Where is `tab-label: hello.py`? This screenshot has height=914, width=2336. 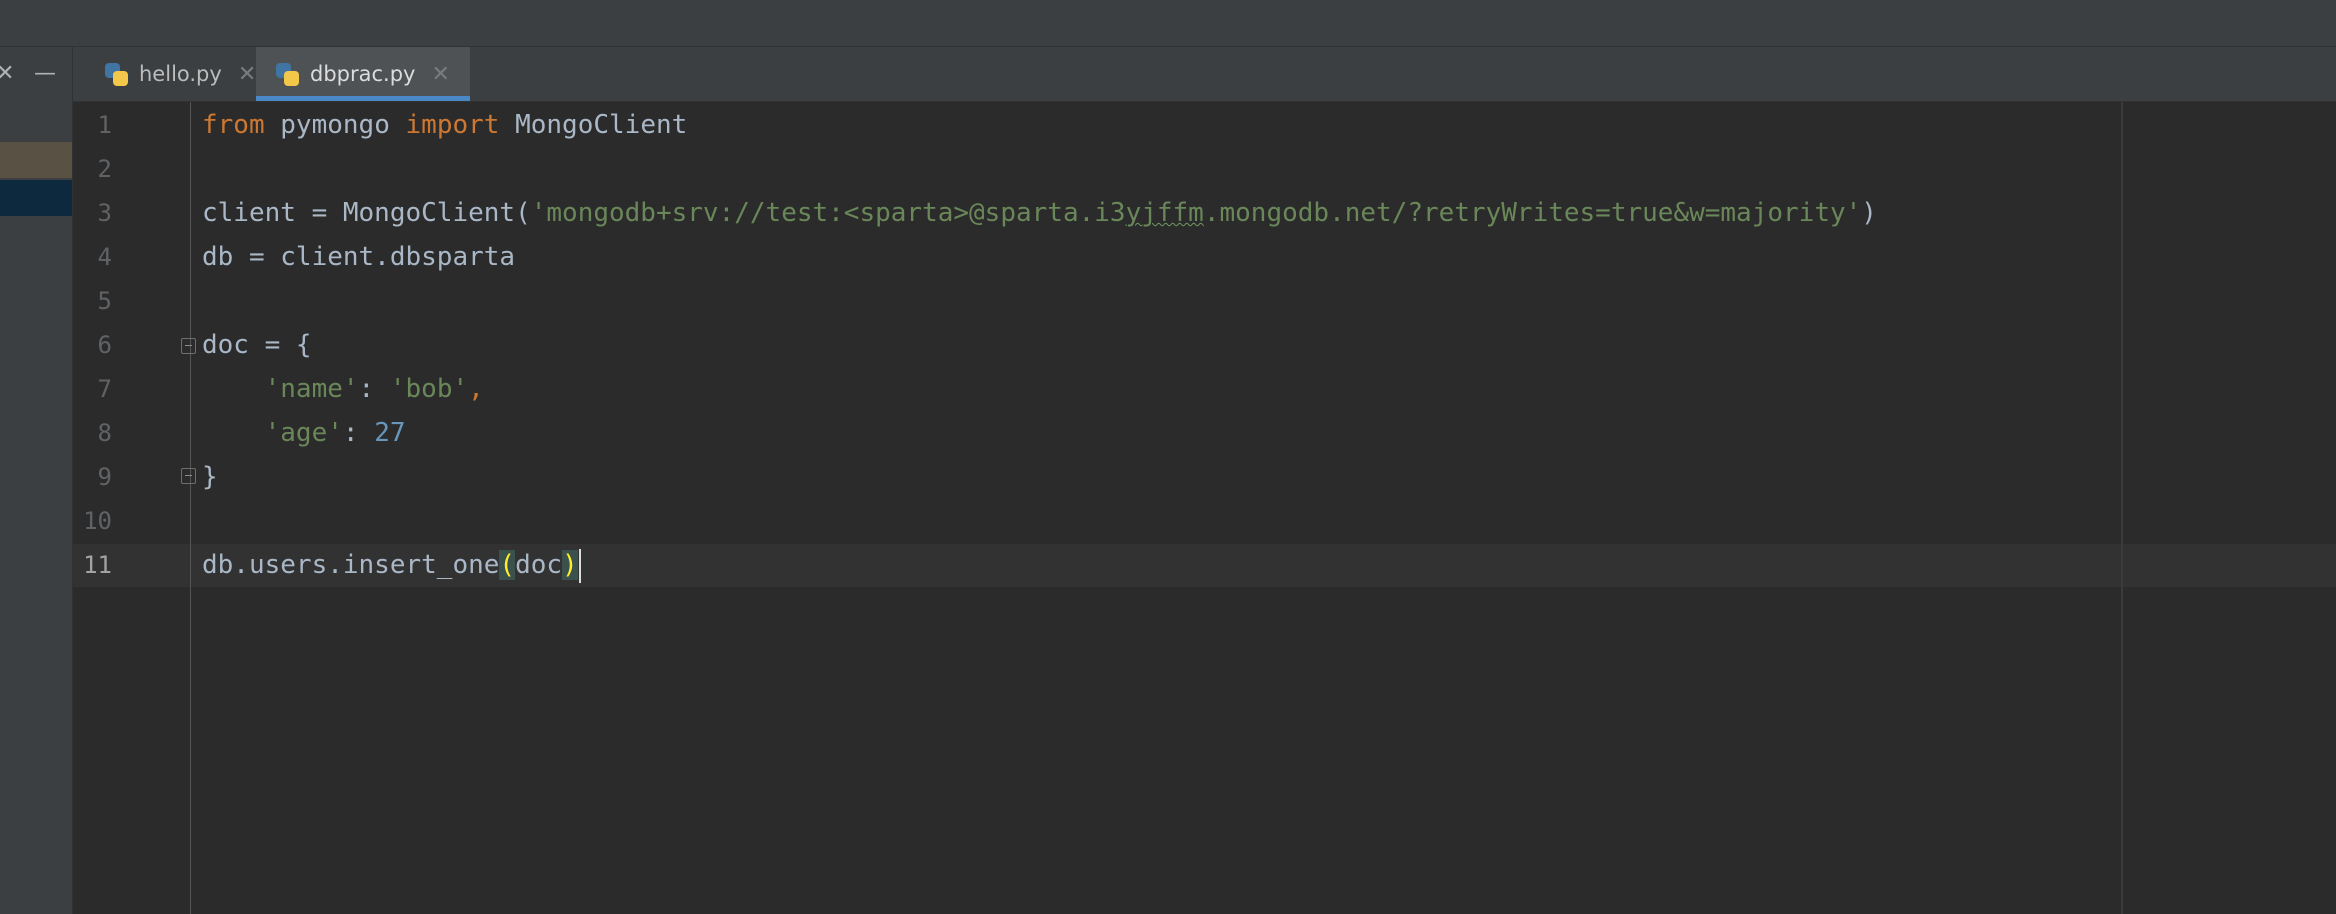
tab-label: hello.py is located at coordinates (180, 74).